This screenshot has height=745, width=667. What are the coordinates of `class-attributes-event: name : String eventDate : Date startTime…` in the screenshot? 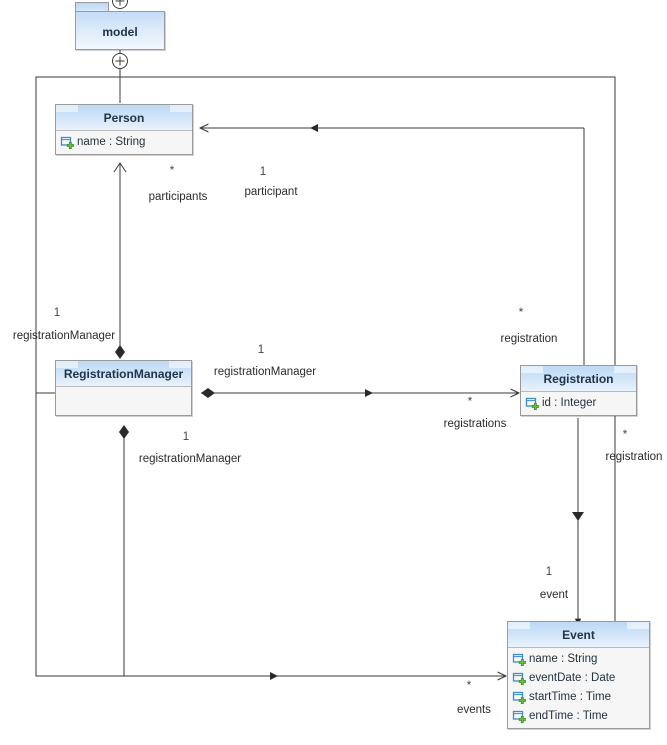 It's located at (578, 688).